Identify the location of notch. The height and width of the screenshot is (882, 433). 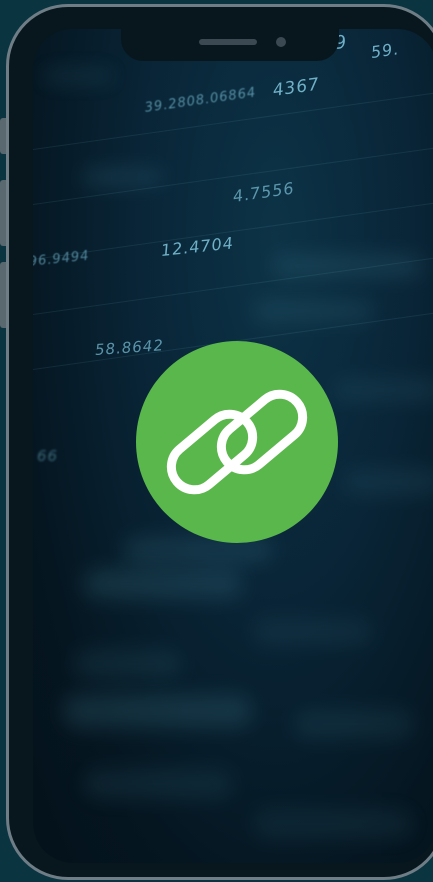
(230, 45).